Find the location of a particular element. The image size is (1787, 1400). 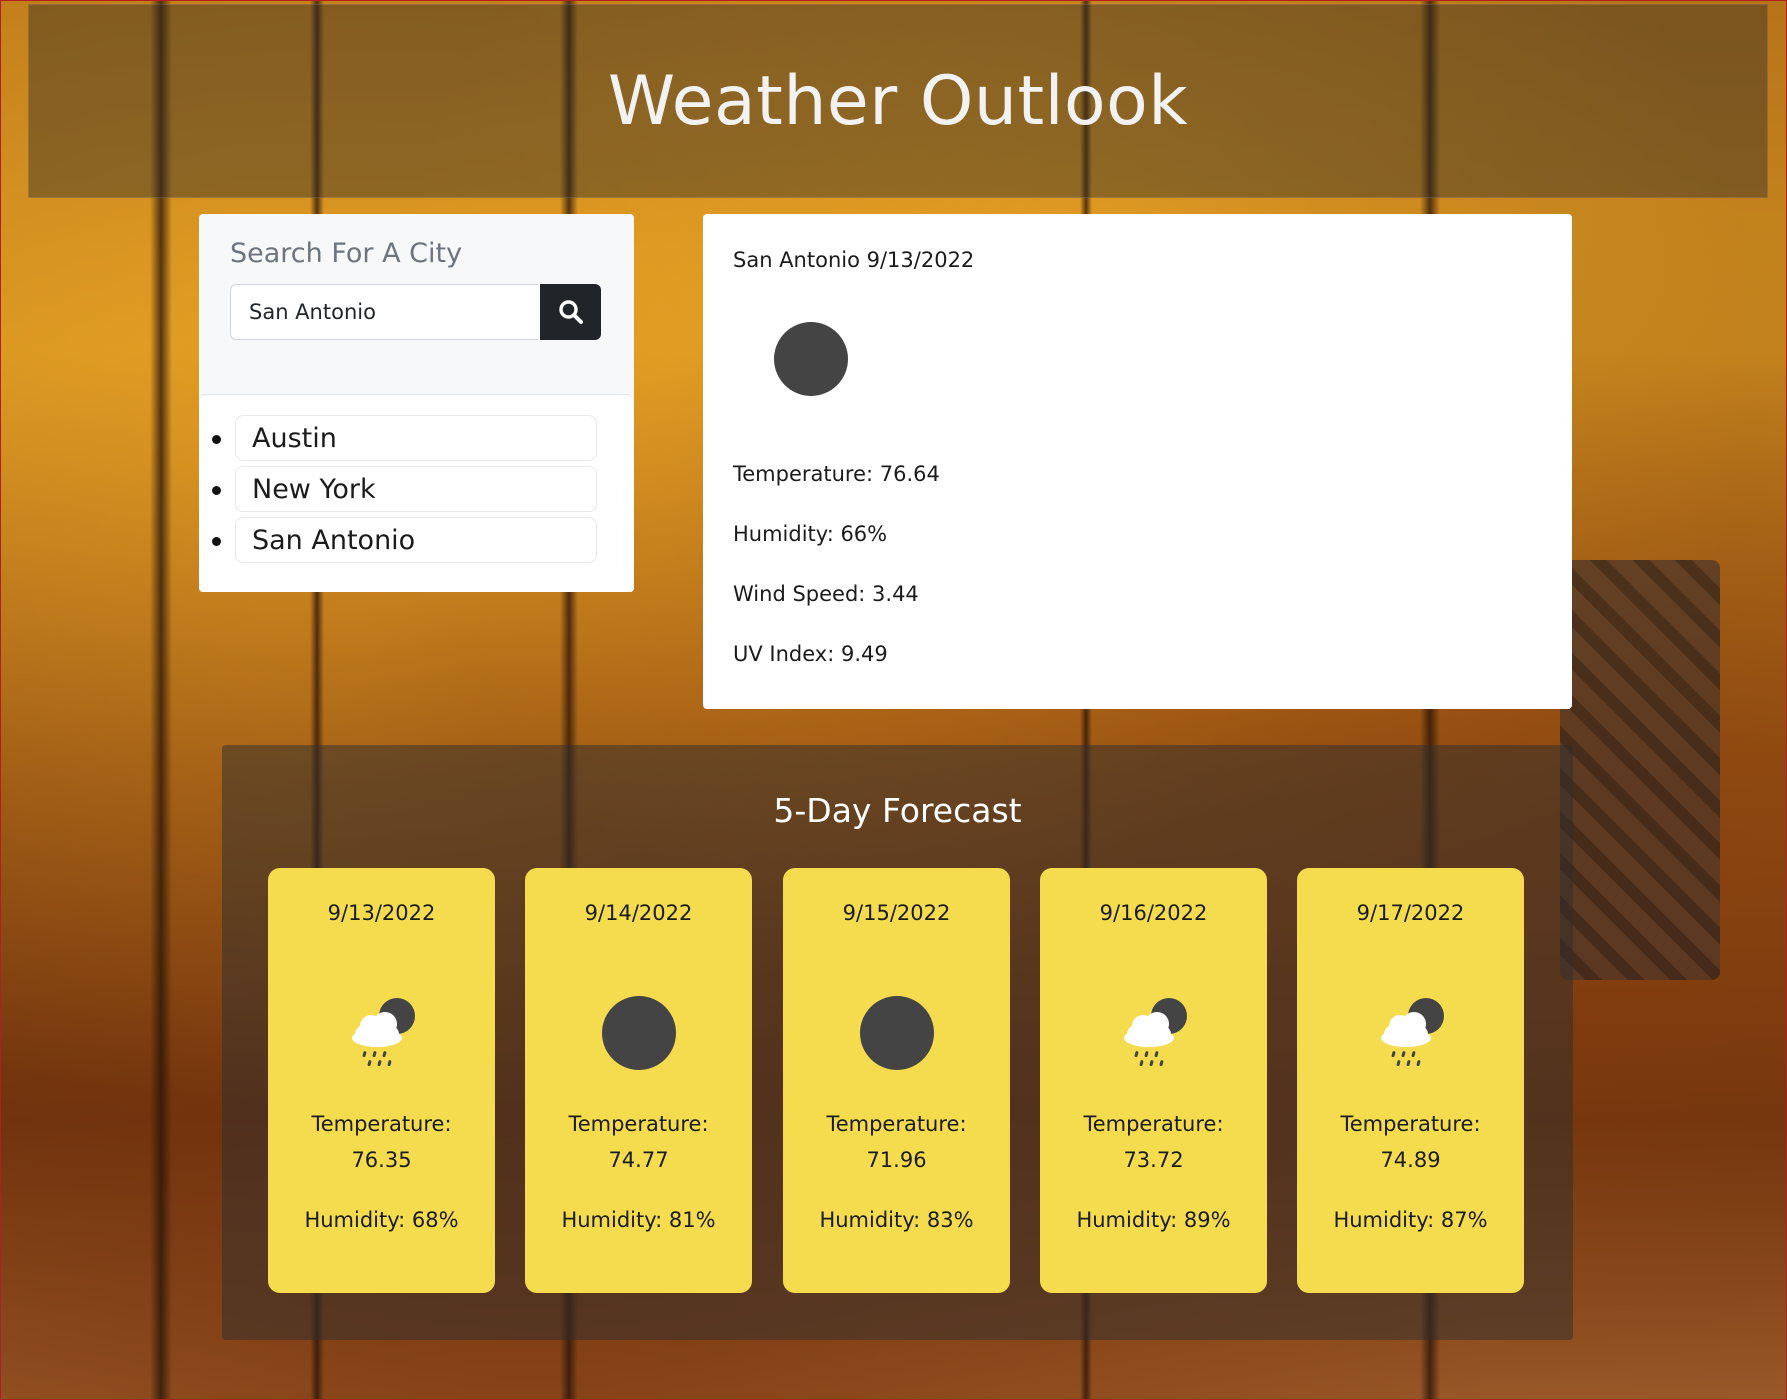

forecast-temperature-value: 71.96 is located at coordinates (896, 1160).